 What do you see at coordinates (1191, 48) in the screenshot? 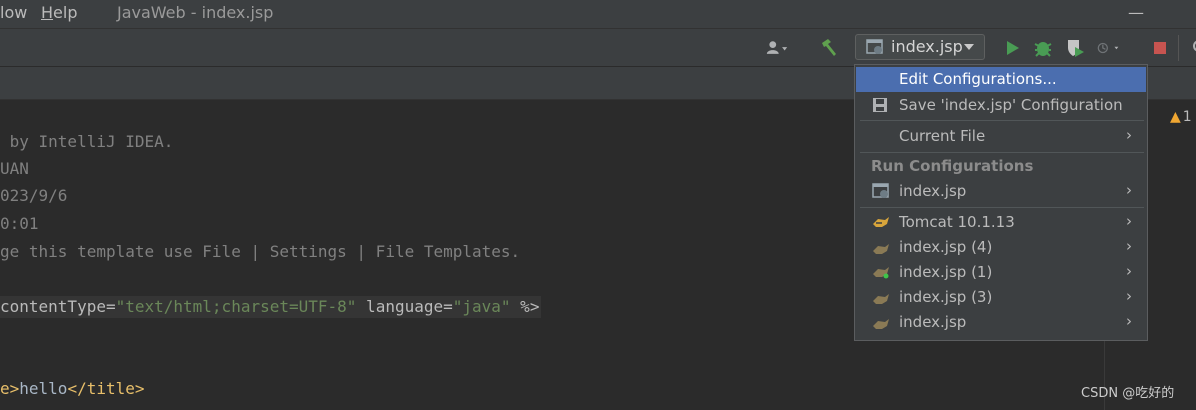
I see `search-icon` at bounding box center [1191, 48].